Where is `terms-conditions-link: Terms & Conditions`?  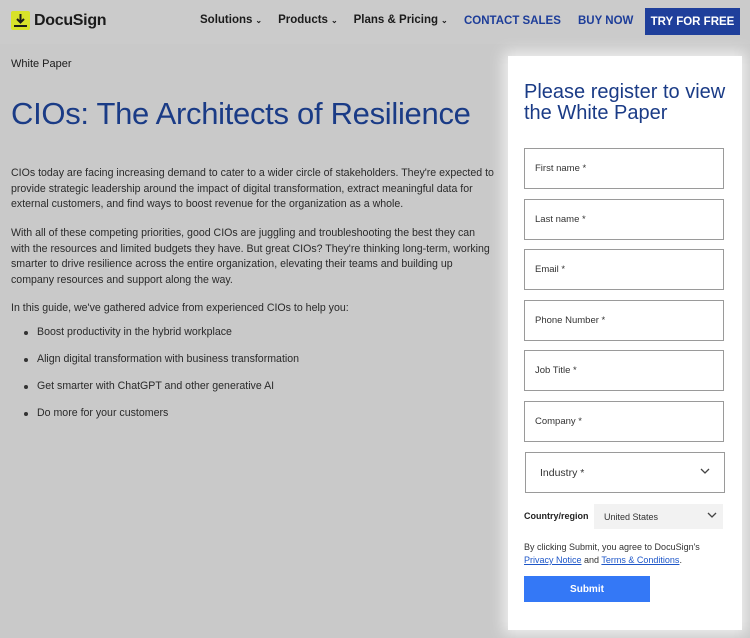
terms-conditions-link: Terms & Conditions is located at coordinates (640, 560).